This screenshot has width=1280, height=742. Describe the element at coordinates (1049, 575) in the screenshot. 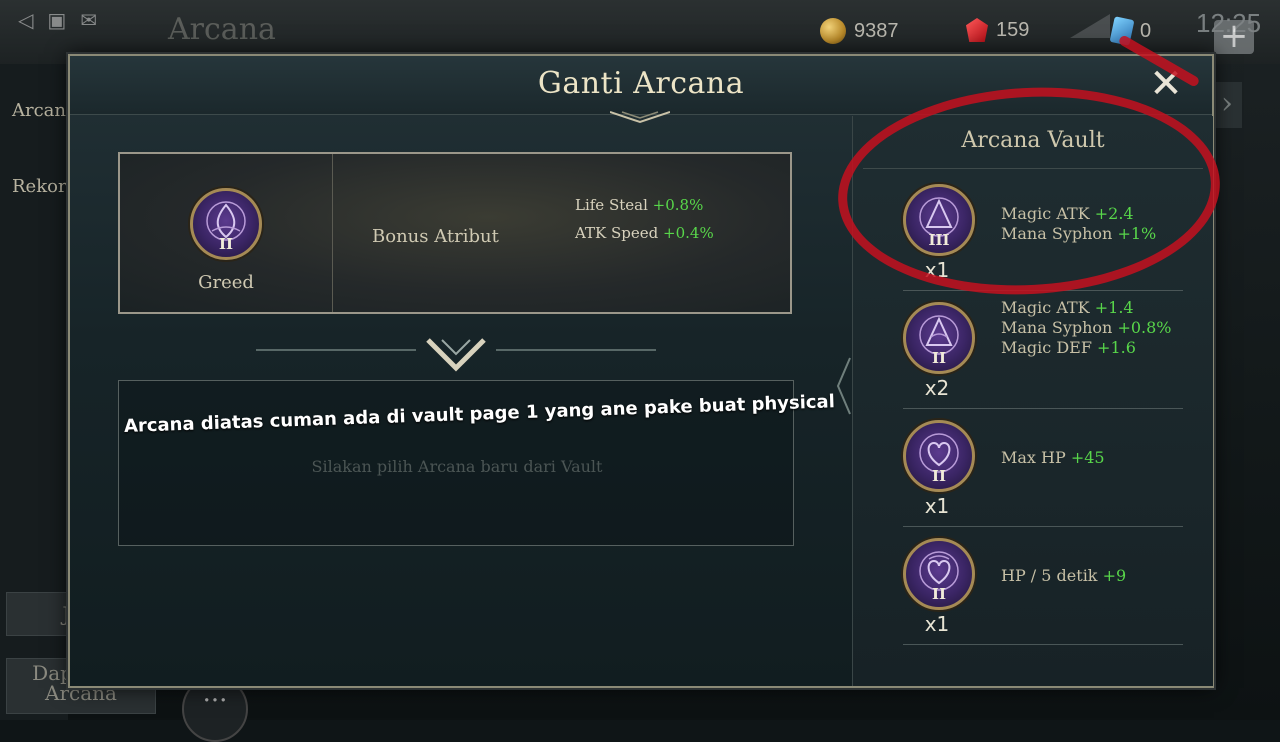

I see `stat-name: HP / 5 detik` at that location.